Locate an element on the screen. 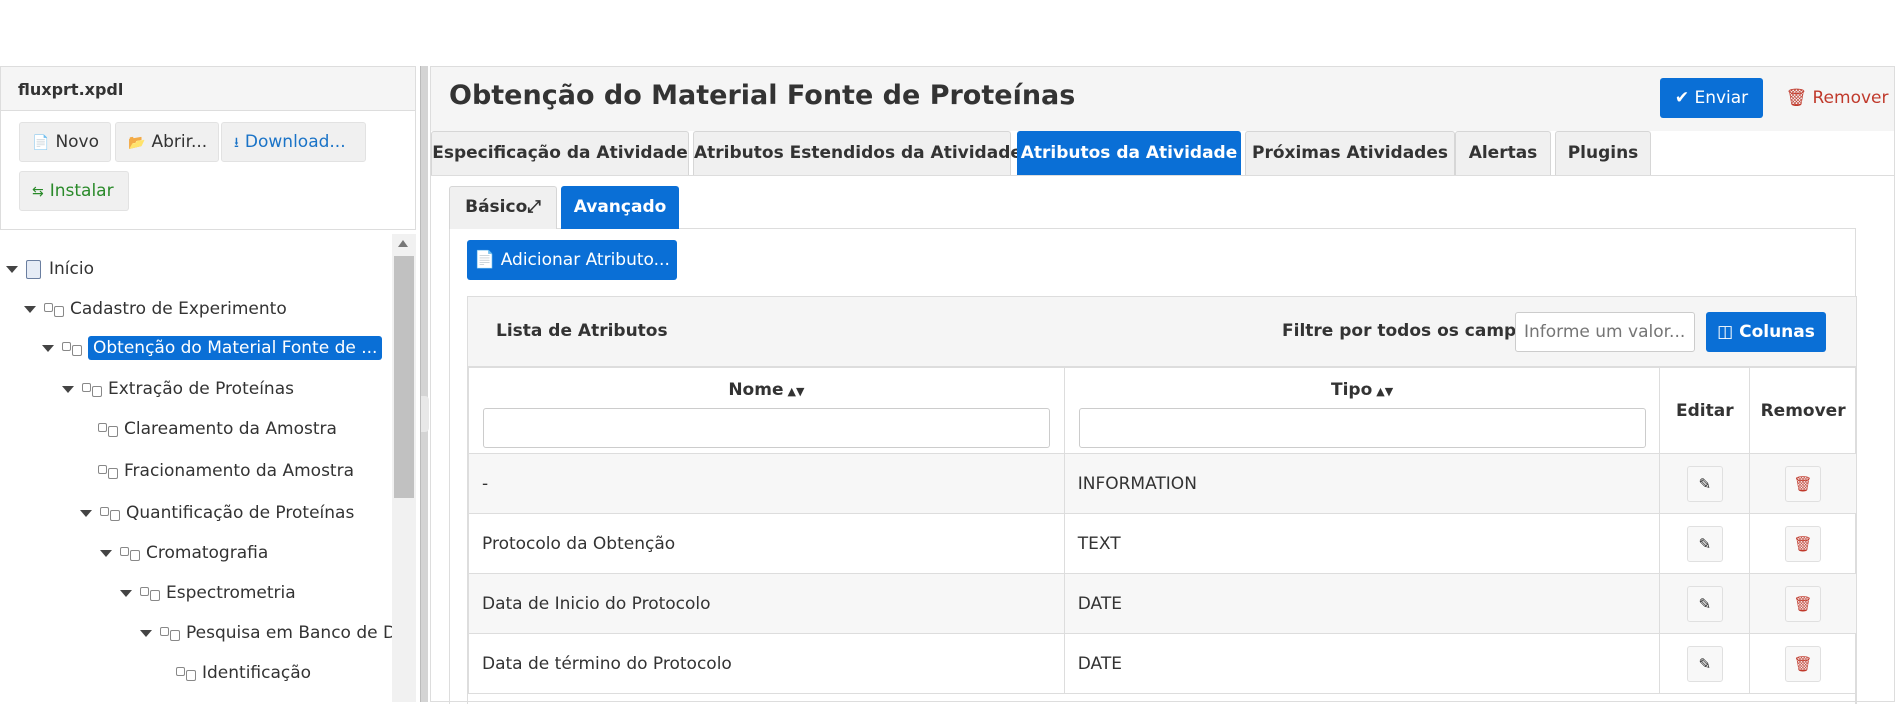  splitter-handle is located at coordinates (425, 414).